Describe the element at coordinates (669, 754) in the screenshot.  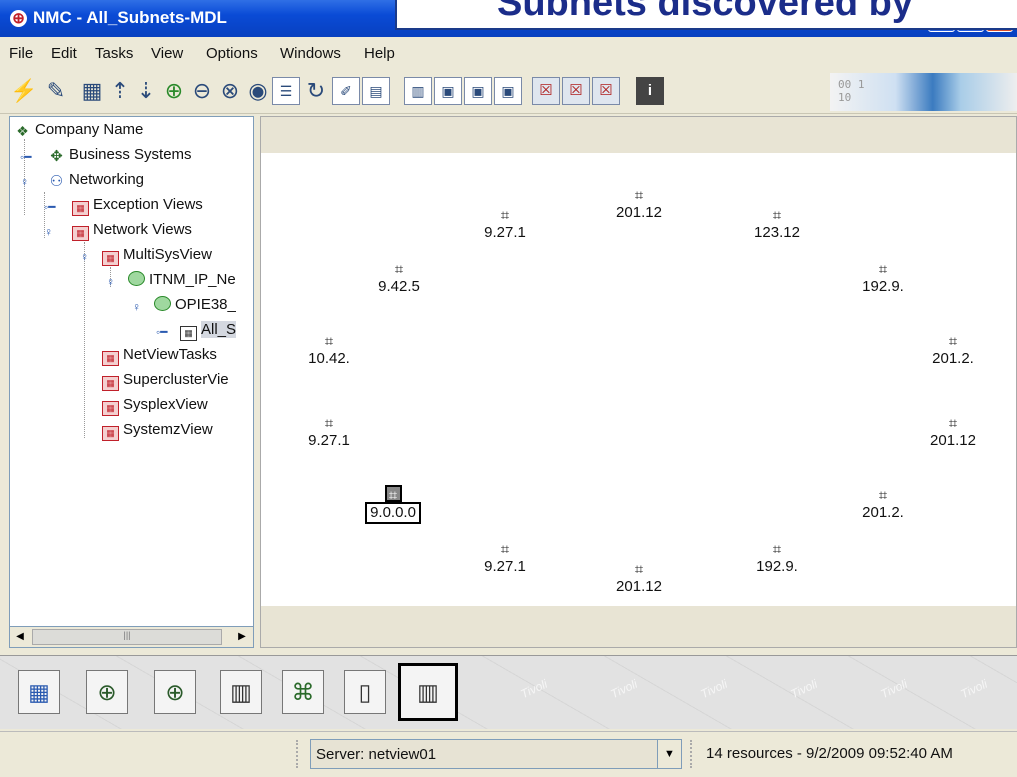
I see `chevron-down-icon: ▼` at that location.